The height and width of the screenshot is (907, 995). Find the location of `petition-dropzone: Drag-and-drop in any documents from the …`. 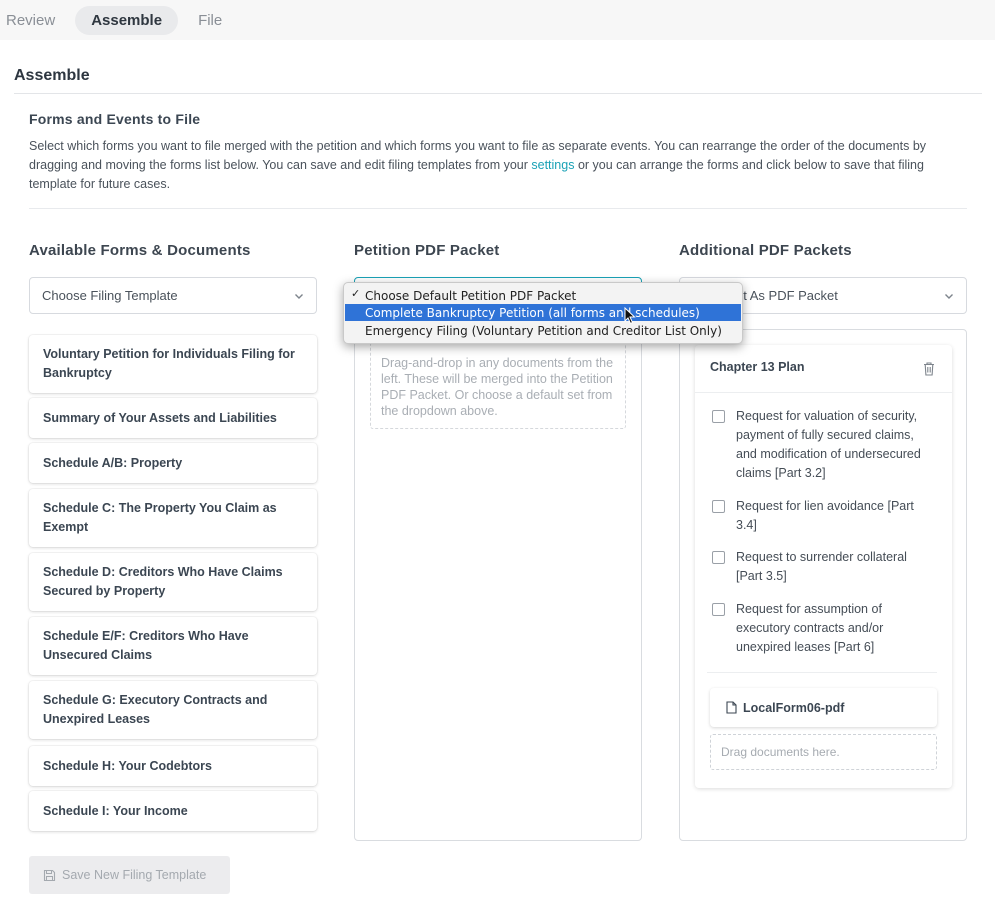

petition-dropzone: Drag-and-drop in any documents from the … is located at coordinates (498, 385).